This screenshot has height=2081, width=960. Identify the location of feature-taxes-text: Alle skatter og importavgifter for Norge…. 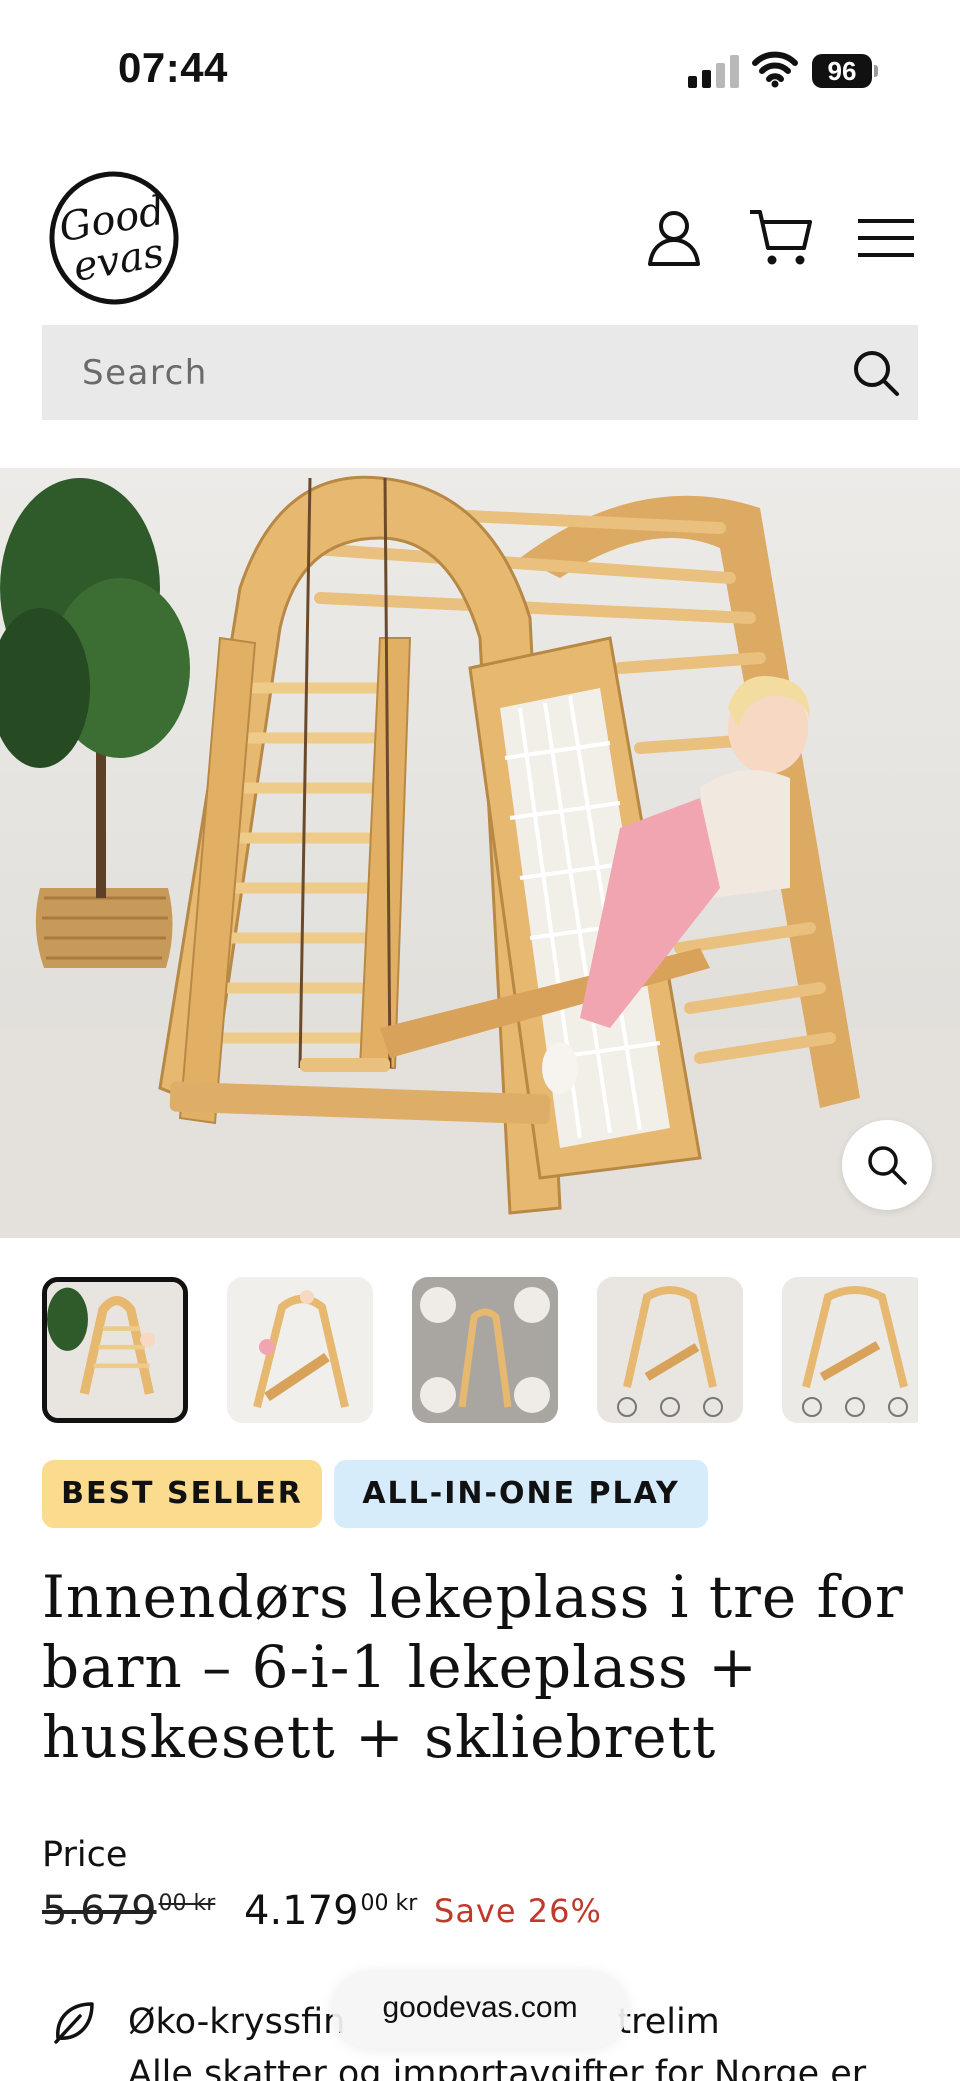
(497, 2067).